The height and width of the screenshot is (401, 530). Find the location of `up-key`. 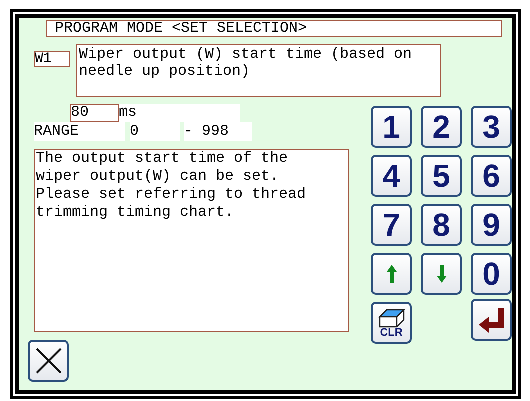

up-key is located at coordinates (391, 274).